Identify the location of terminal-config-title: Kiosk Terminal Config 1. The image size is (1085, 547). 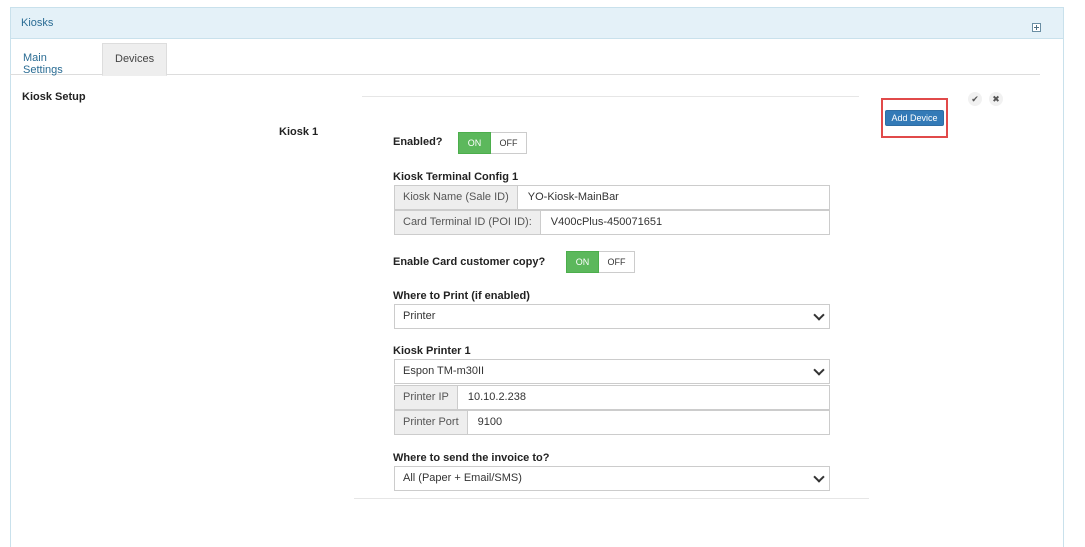
(456, 177).